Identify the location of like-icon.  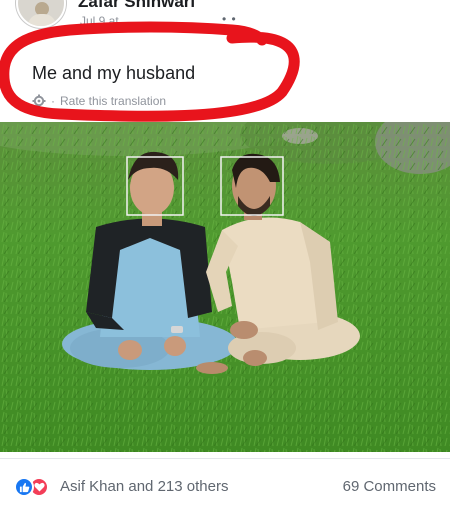
(24, 487).